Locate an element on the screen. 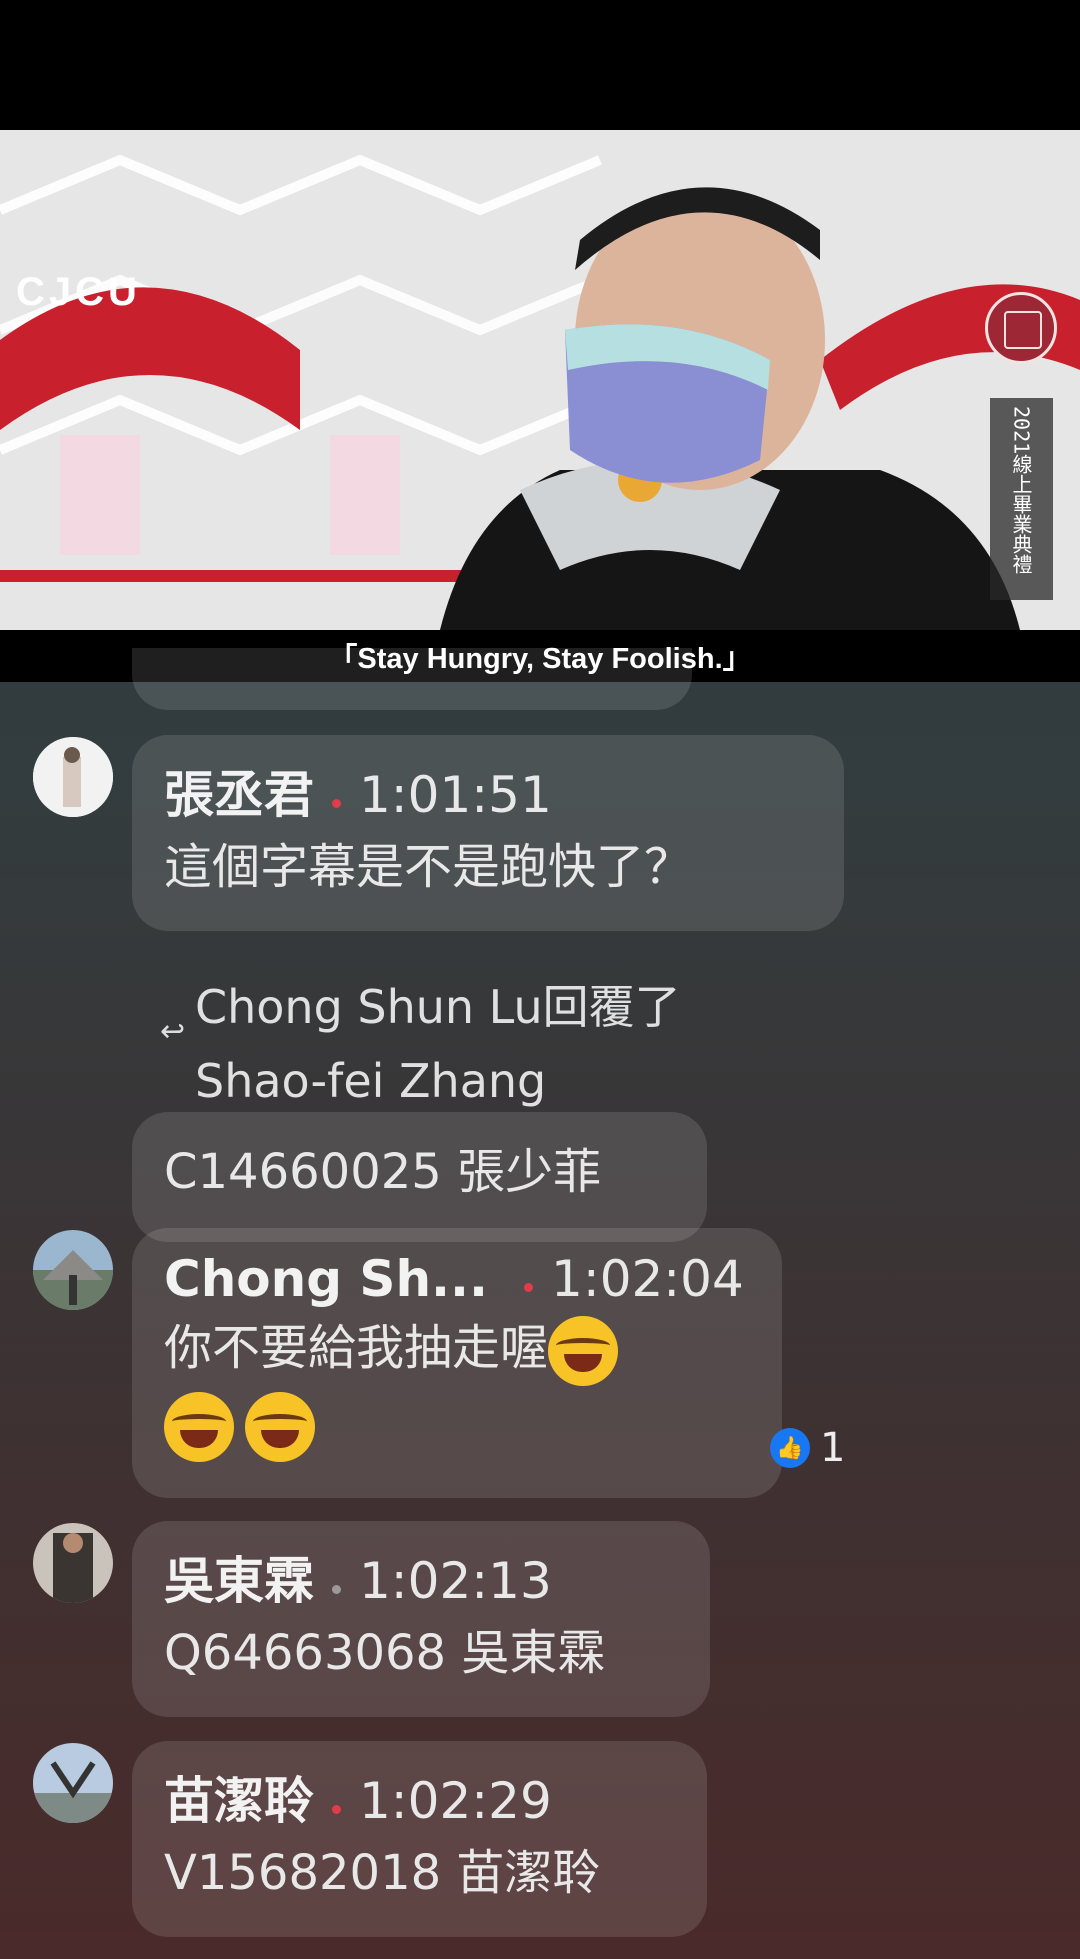 Image resolution: width=1080 pixels, height=1959 pixels. status-bar-area is located at coordinates (540, 65).